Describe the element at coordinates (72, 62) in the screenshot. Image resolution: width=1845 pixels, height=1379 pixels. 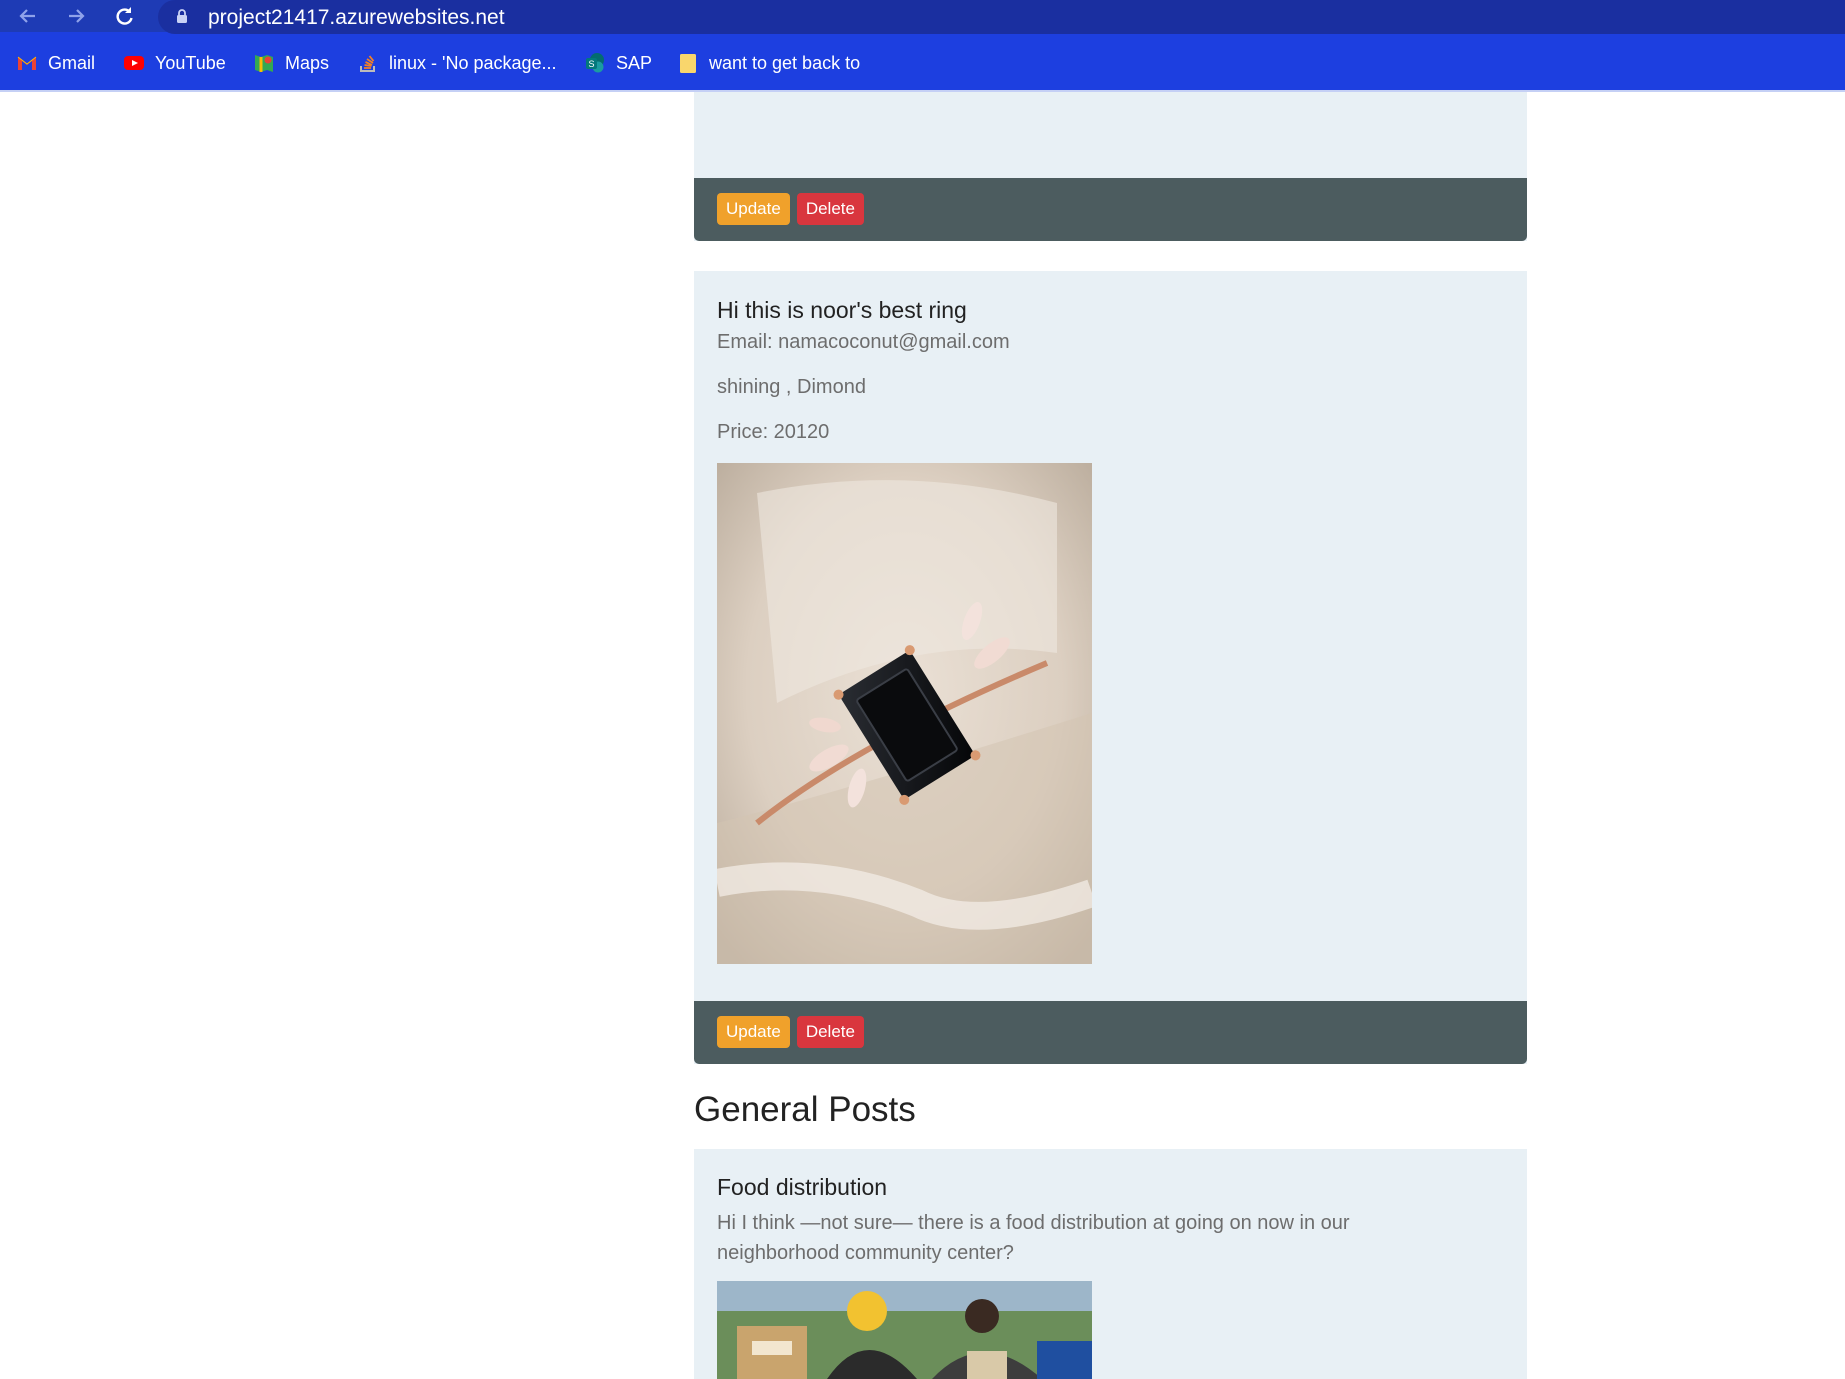
I see `bookmark-label: Gmail` at that location.